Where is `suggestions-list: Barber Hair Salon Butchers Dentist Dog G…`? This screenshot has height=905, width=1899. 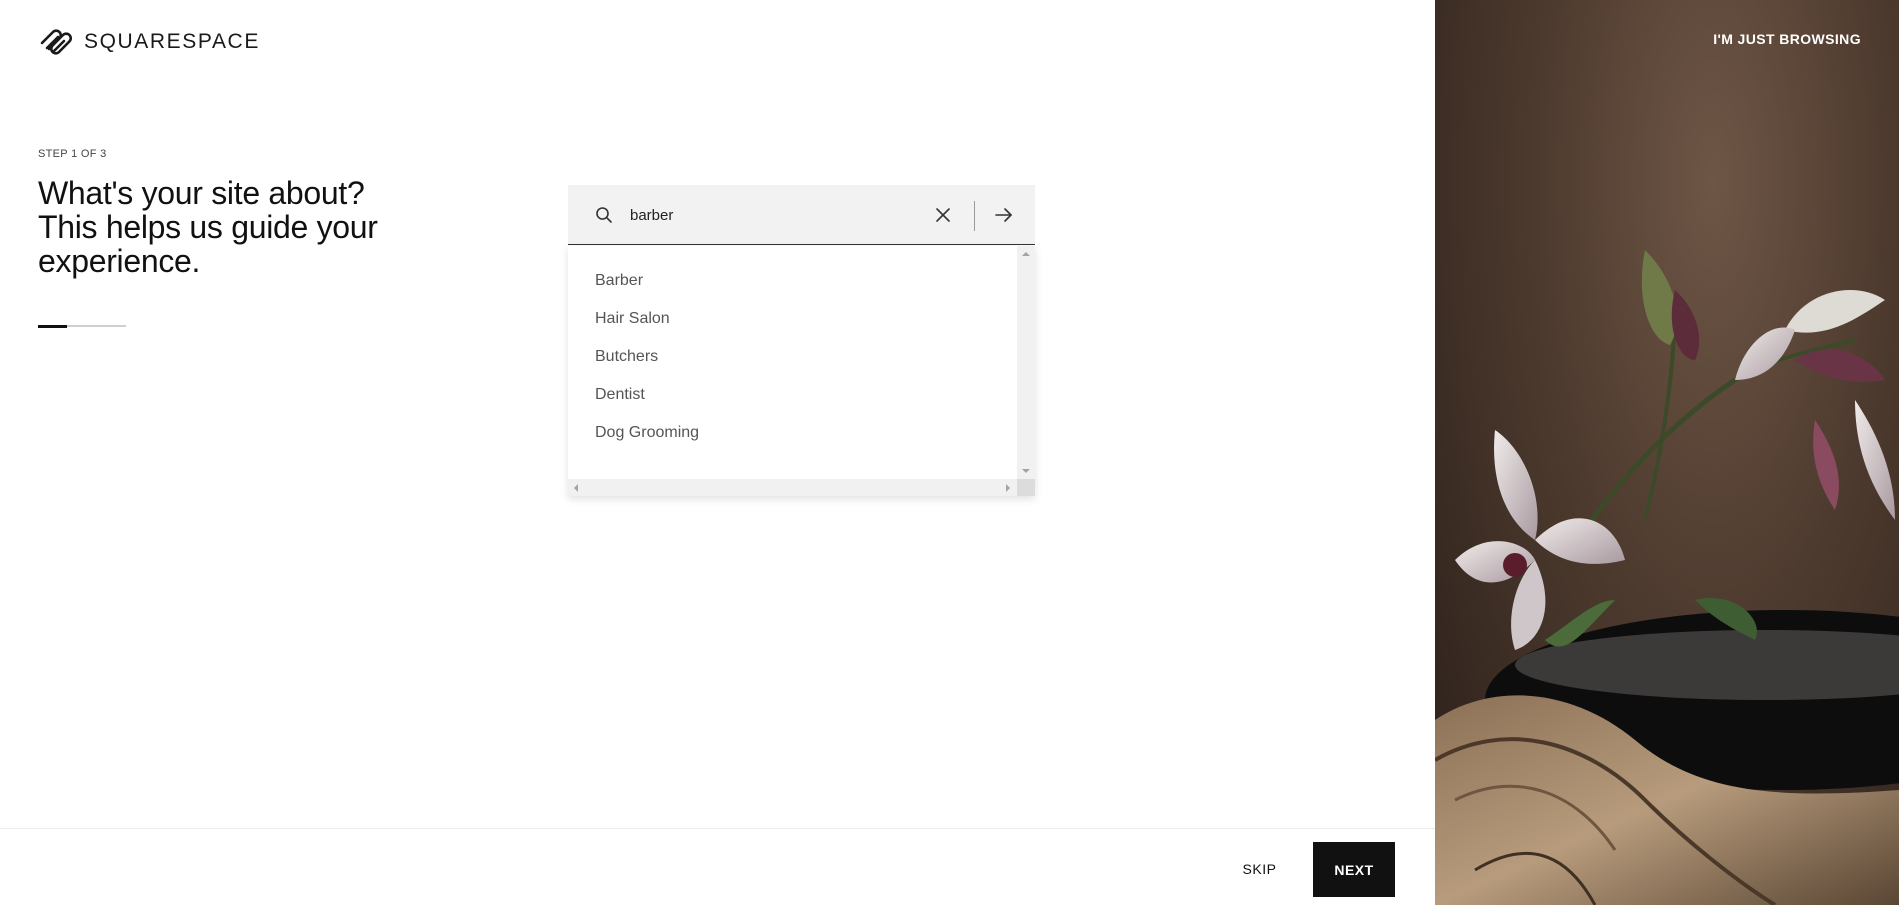 suggestions-list: Barber Hair Salon Butchers Dentist Dog G… is located at coordinates (792, 362).